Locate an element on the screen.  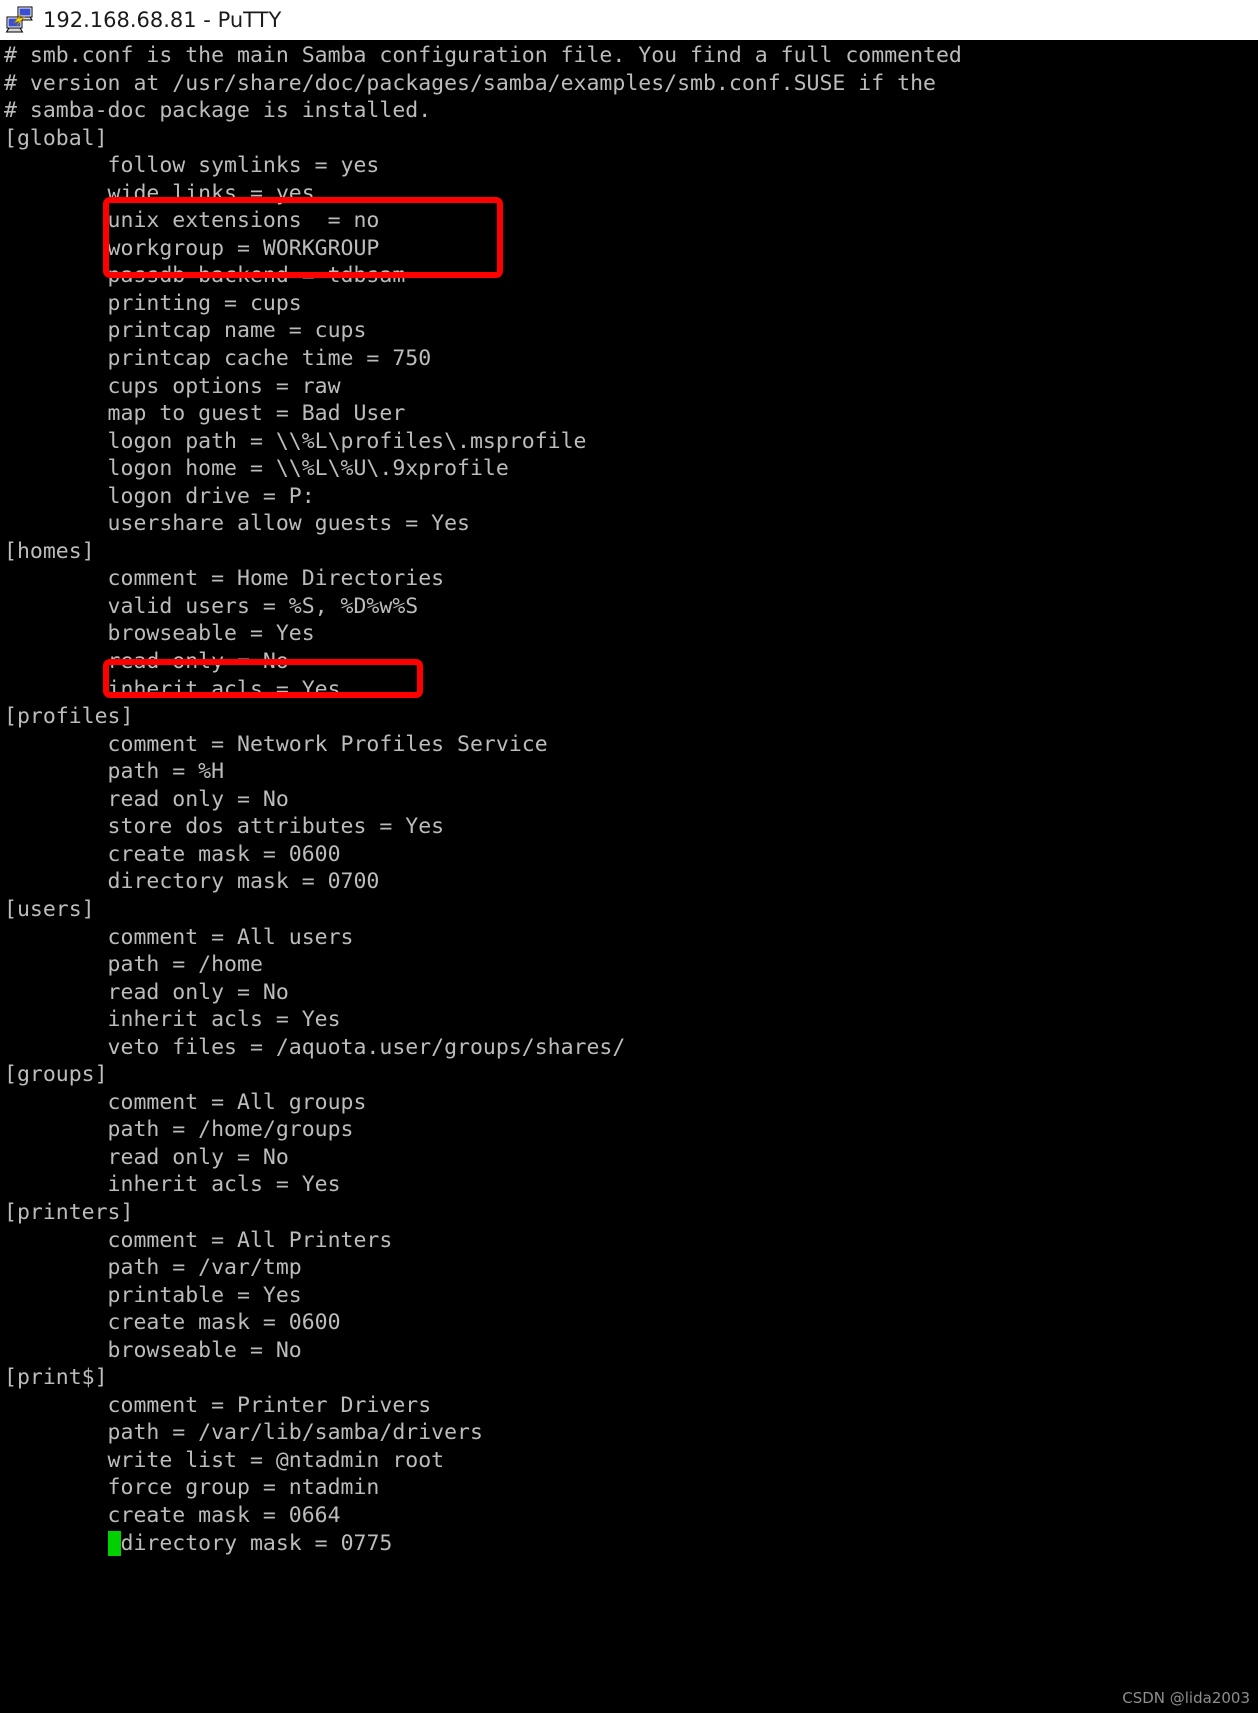
terminal-cursor is located at coordinates (114, 1543).